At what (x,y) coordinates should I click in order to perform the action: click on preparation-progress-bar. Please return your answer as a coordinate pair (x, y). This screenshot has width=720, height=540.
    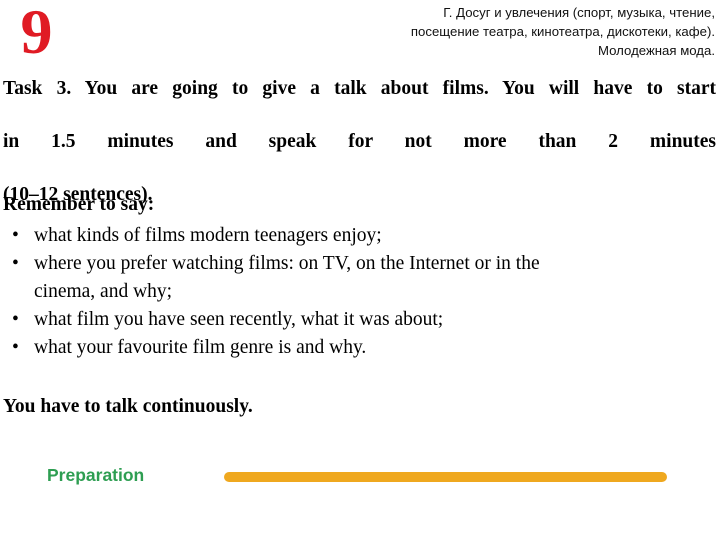
    Looking at the image, I should click on (445, 477).